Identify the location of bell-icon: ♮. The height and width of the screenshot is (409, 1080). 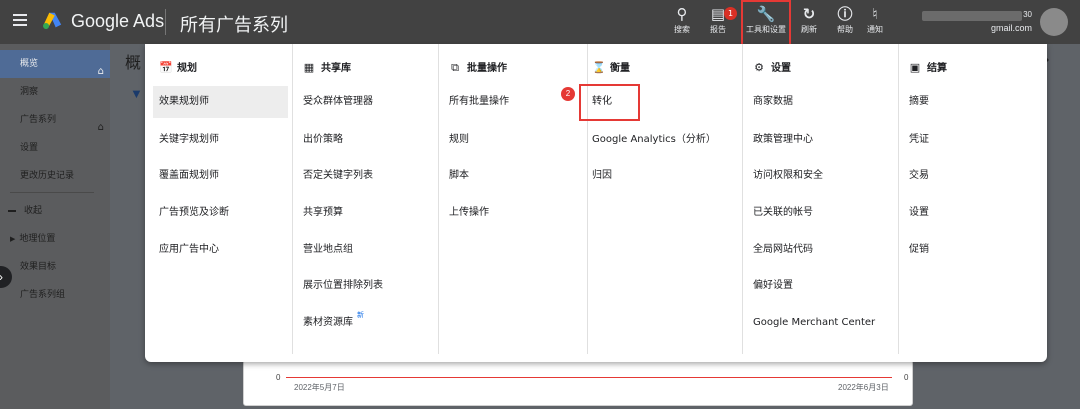
(875, 14).